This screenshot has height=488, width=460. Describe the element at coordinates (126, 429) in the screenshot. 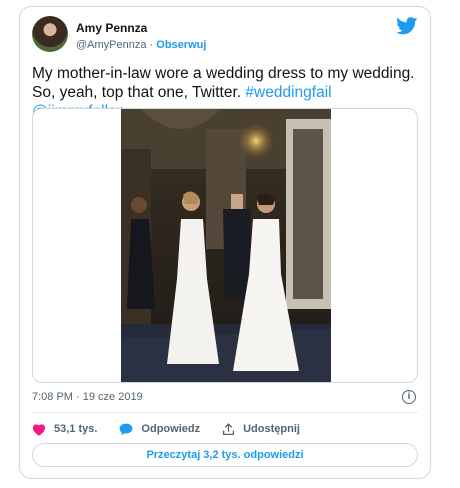

I see `reply-bubble-icon` at that location.